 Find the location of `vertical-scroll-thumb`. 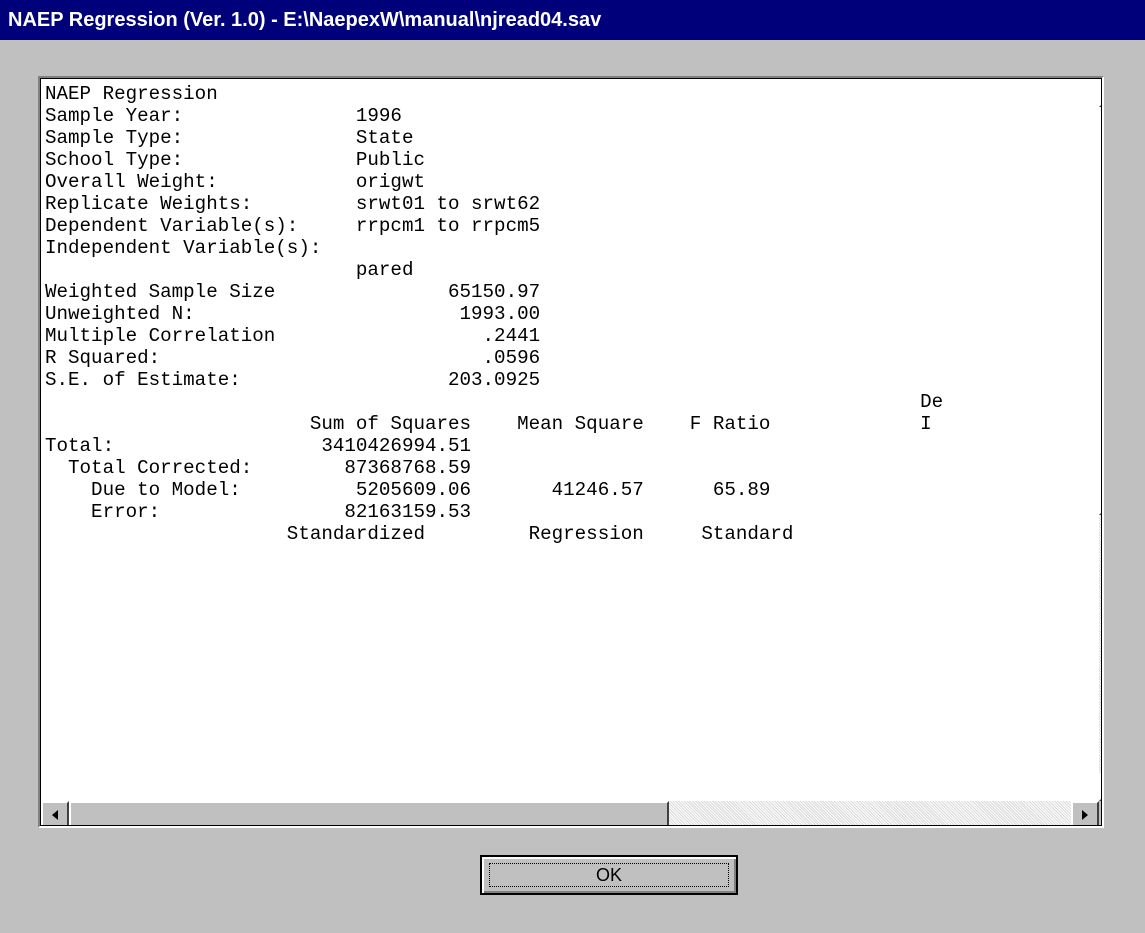

vertical-scroll-thumb is located at coordinates (1100, 311).